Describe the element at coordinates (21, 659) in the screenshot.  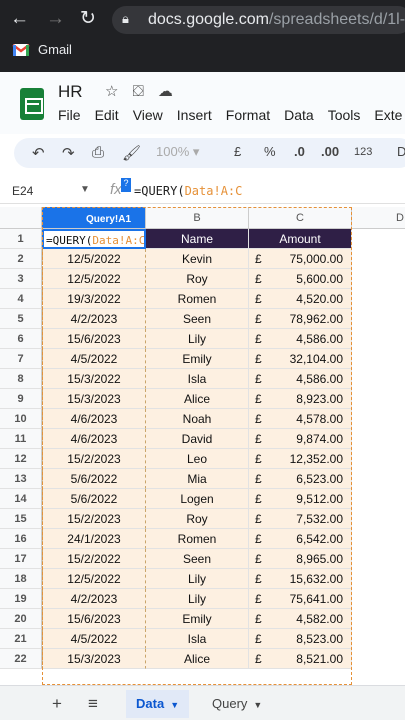
I see `row-header: 22` at that location.